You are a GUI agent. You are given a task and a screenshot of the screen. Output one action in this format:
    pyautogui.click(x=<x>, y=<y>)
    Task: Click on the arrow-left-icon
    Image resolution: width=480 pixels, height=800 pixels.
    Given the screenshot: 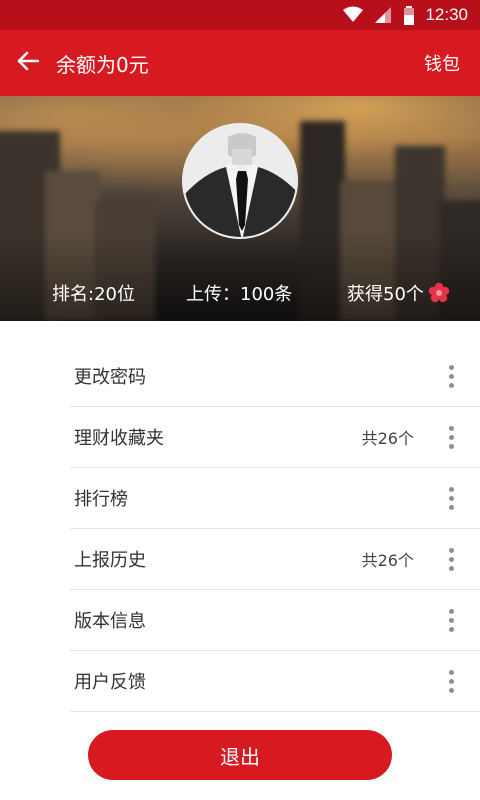 What is the action you would take?
    pyautogui.click(x=28, y=63)
    